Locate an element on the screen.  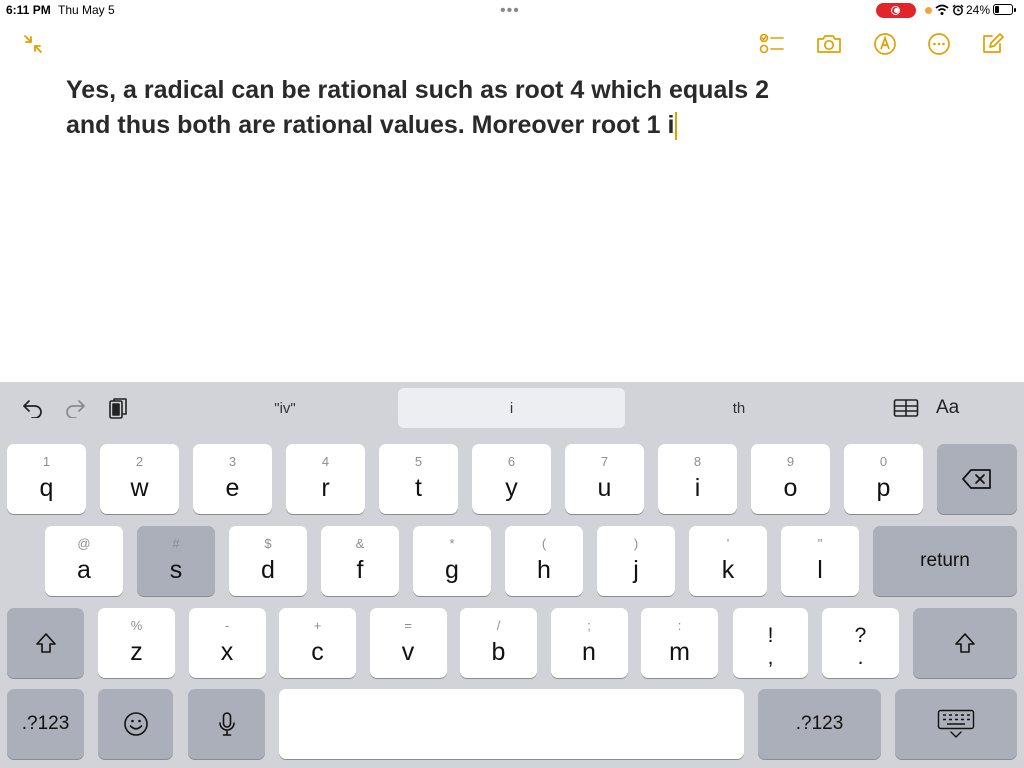
key-primary-char: m is located at coordinates (679, 652).